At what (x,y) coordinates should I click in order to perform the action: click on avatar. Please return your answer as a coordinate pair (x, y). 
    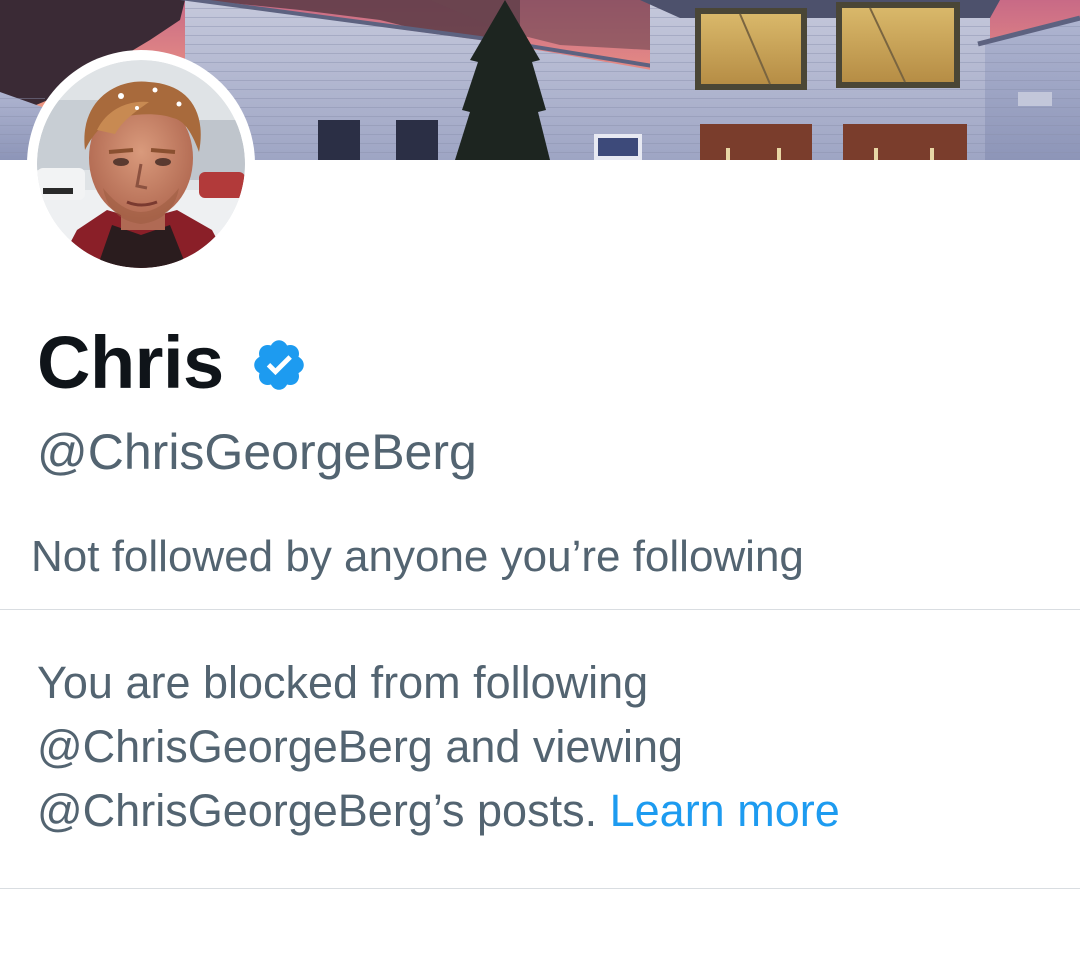
    Looking at the image, I should click on (141, 164).